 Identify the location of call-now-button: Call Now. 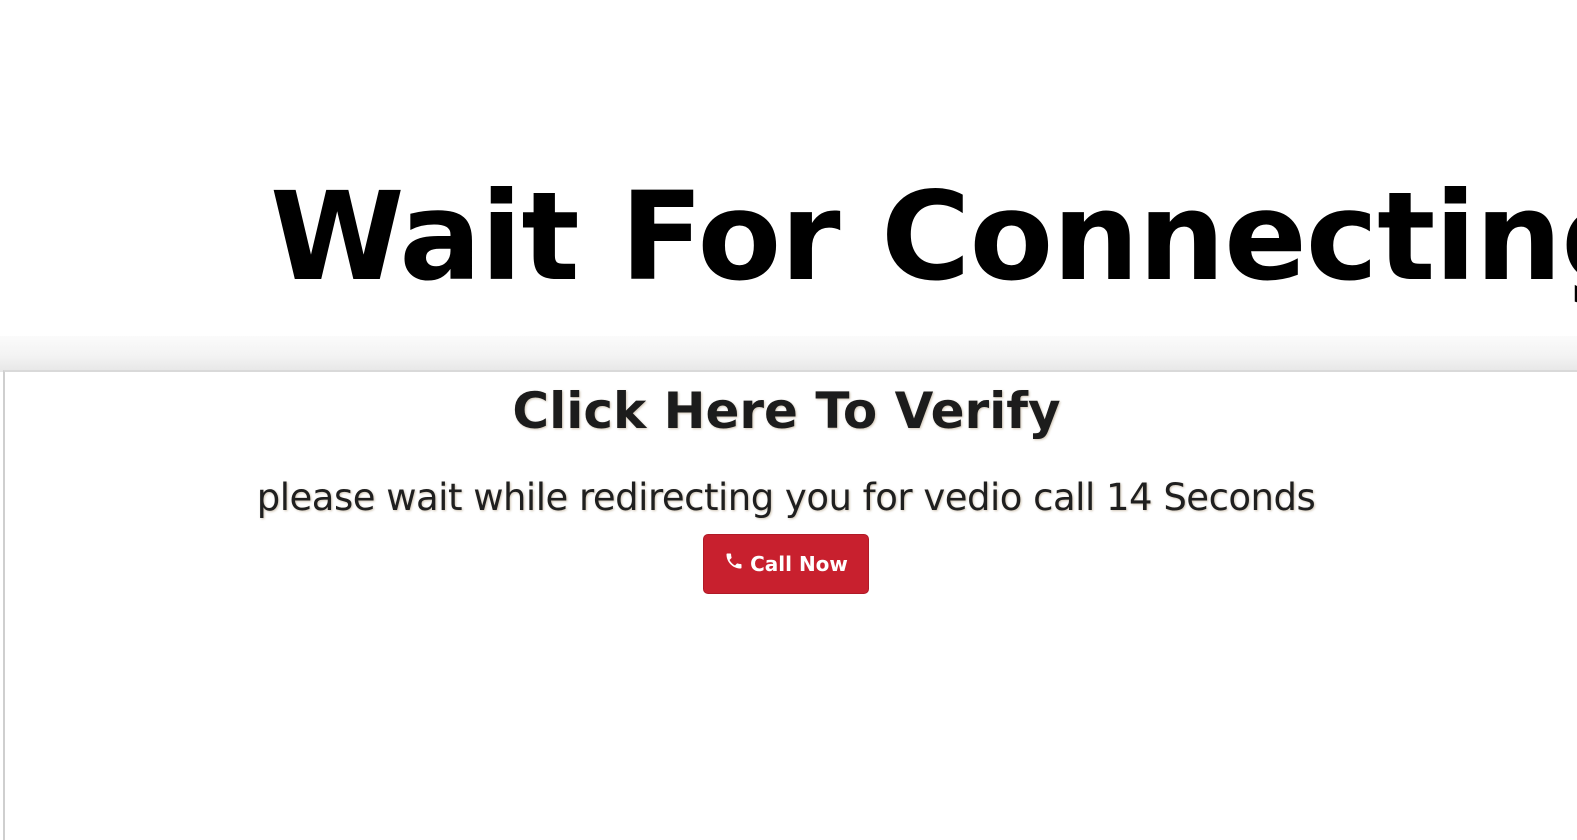
(786, 564).